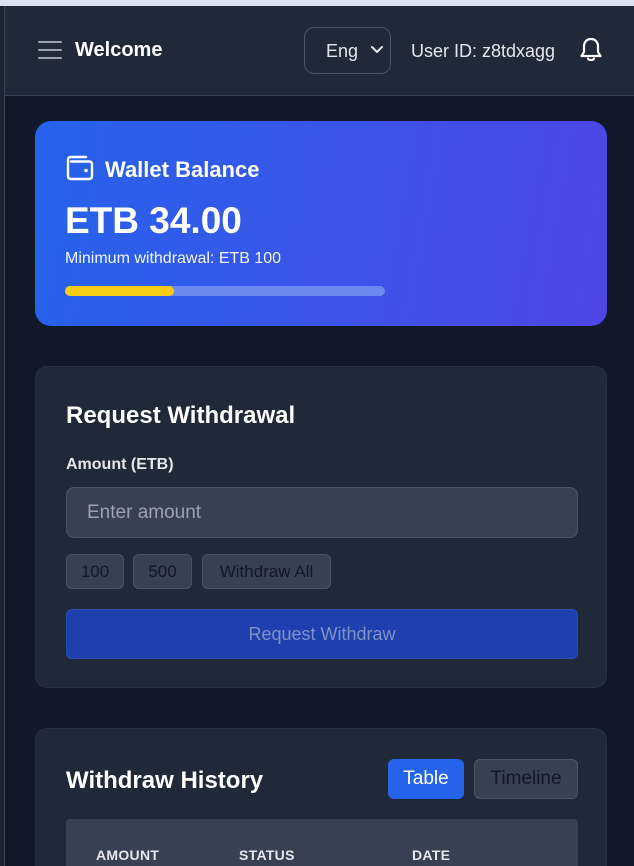  I want to click on amount-input, so click(322, 512).